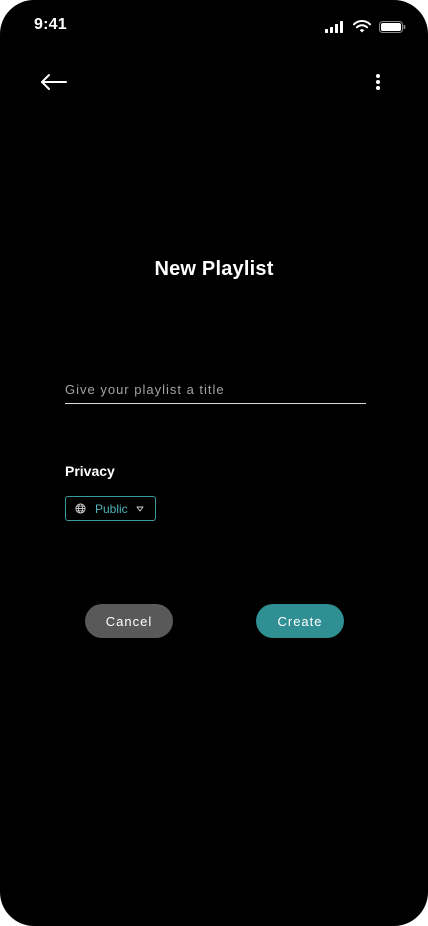  Describe the element at coordinates (215, 390) in the screenshot. I see `playlist-title-input` at that location.